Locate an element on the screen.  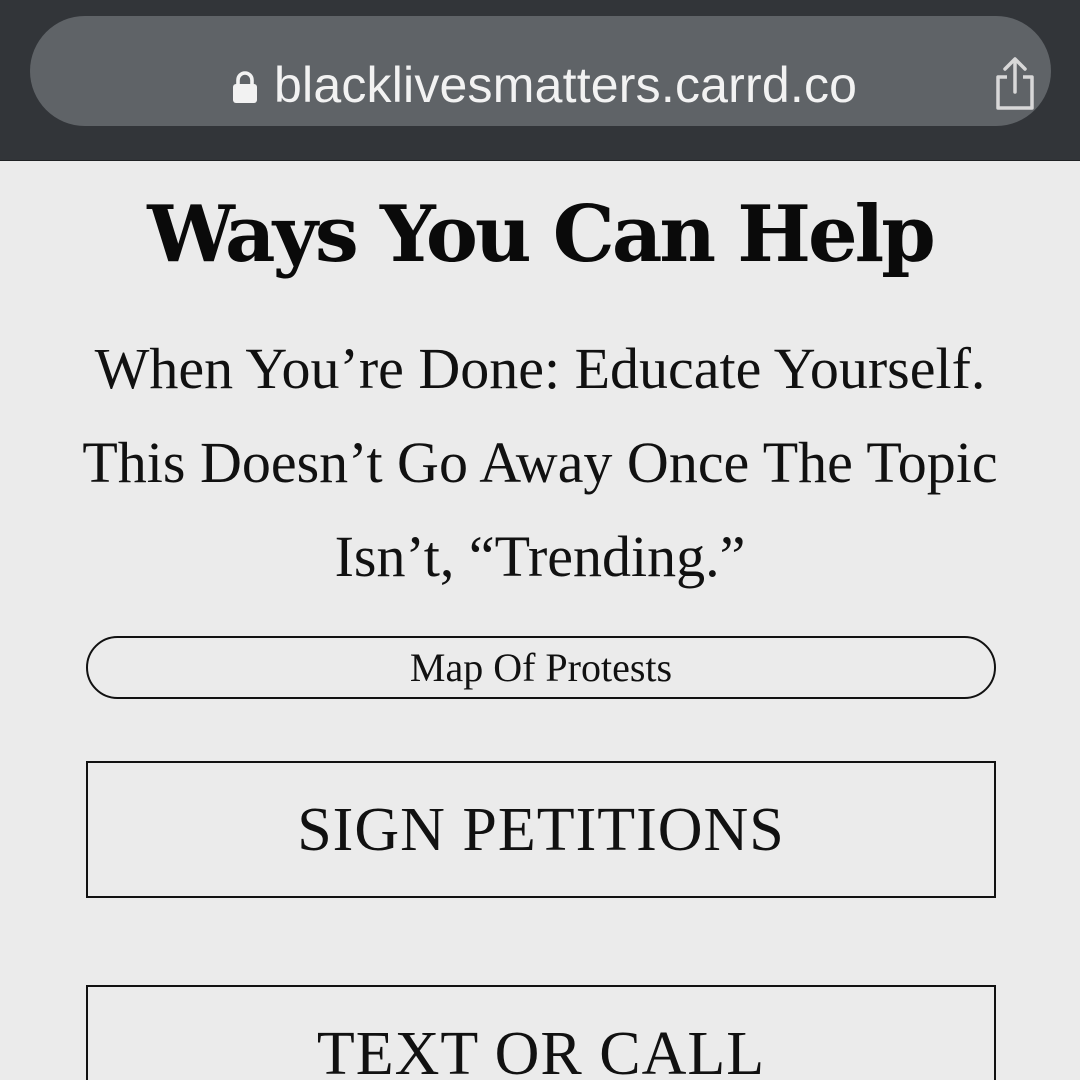
url-text: blacklivesmatters.carrd.co is located at coordinates (565, 85).